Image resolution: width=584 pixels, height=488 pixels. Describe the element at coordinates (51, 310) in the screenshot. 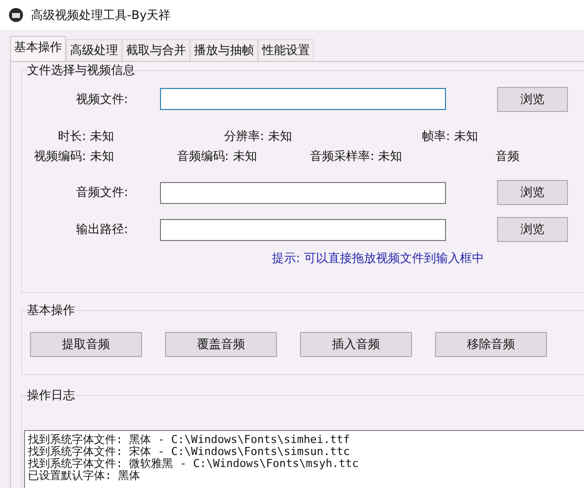

I see `group-title: 基本操作` at that location.